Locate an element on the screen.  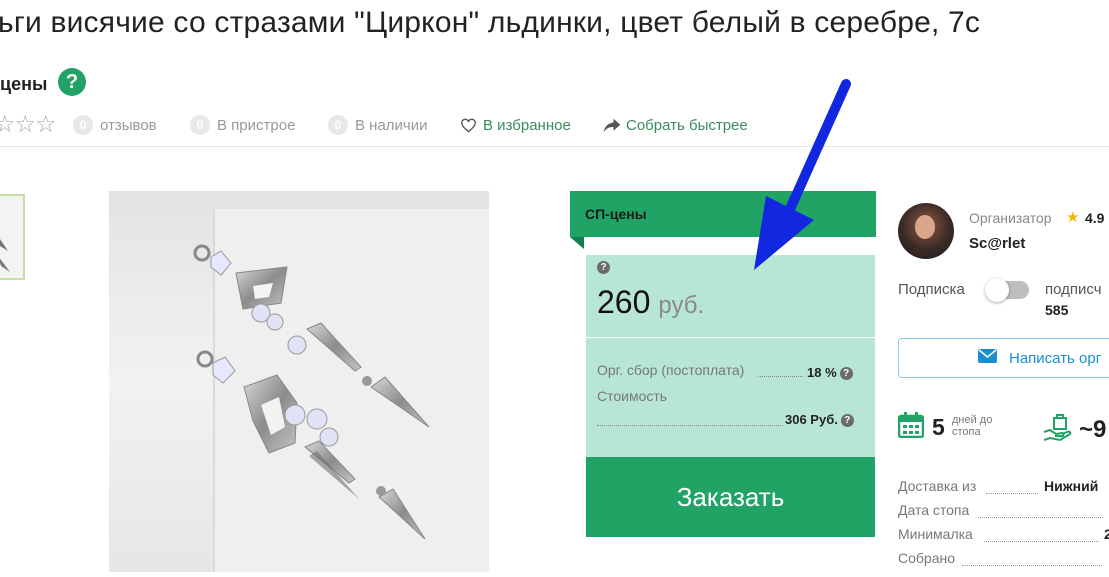
org-fee-value: 18 %? is located at coordinates (830, 372).